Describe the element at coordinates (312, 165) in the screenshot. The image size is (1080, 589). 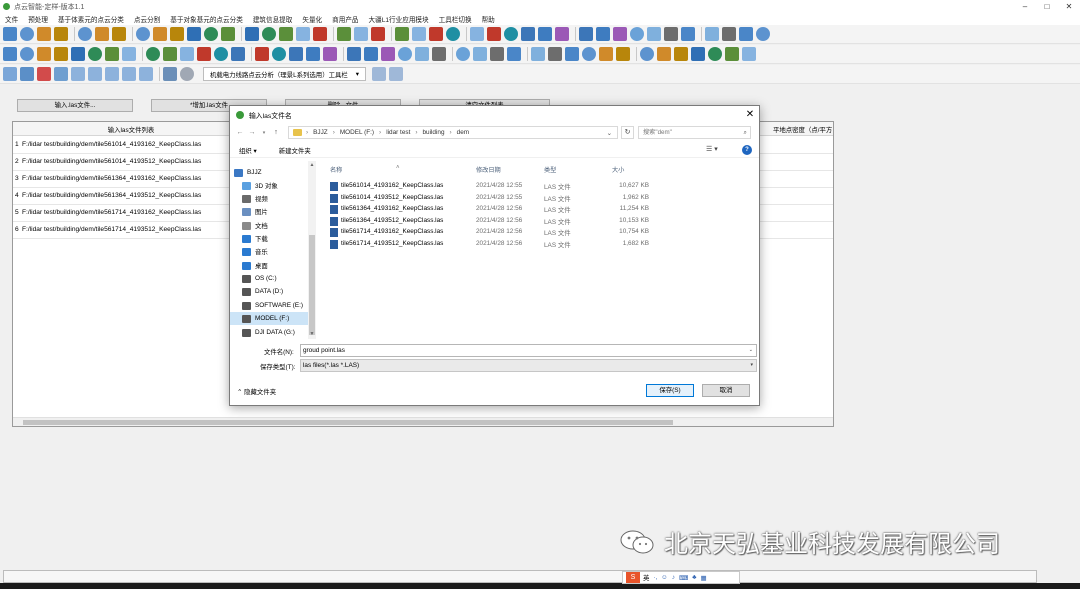
I see `scroll-up-icon: ▲` at that location.